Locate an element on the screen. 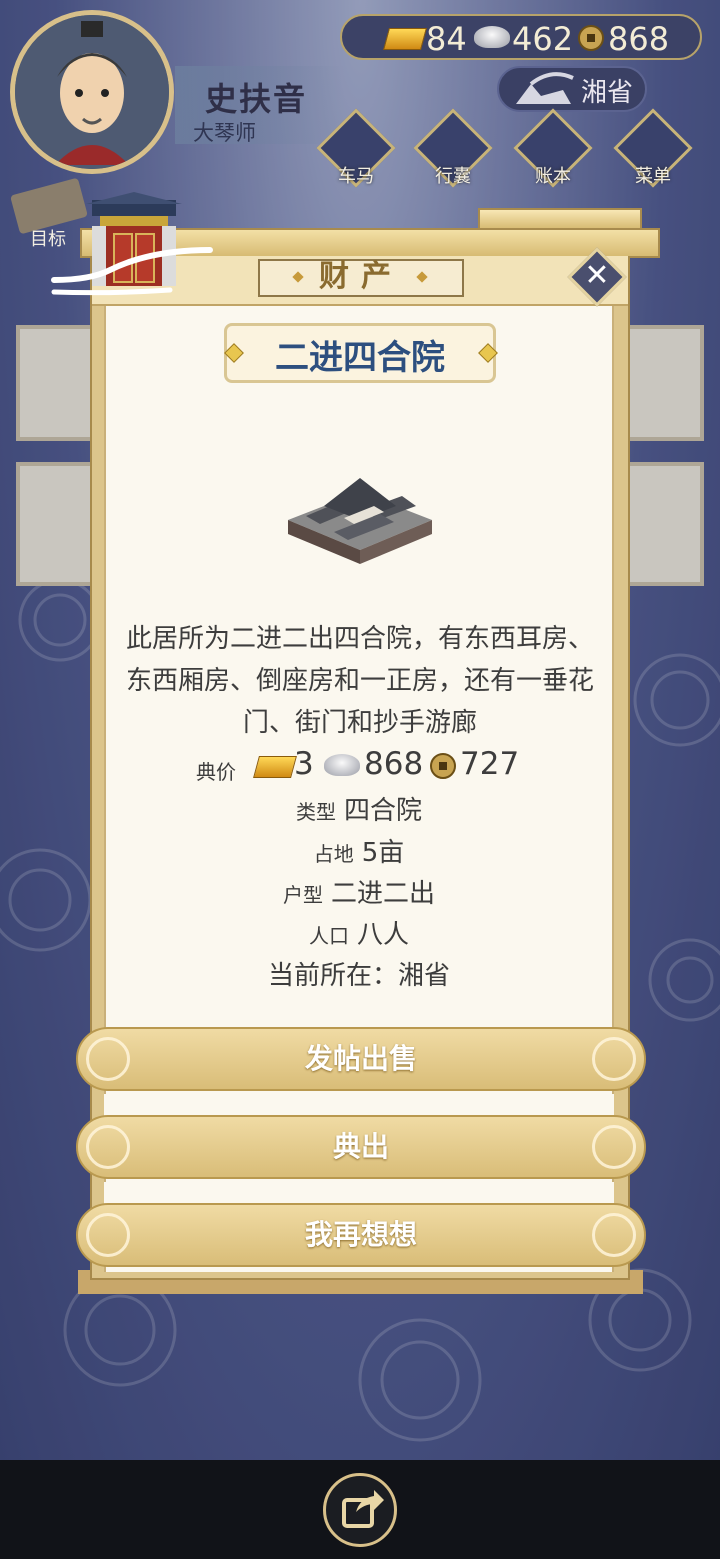 Image resolution: width=720 pixels, height=1559 pixels. bag-button: 行囊 is located at coordinates (453, 149).